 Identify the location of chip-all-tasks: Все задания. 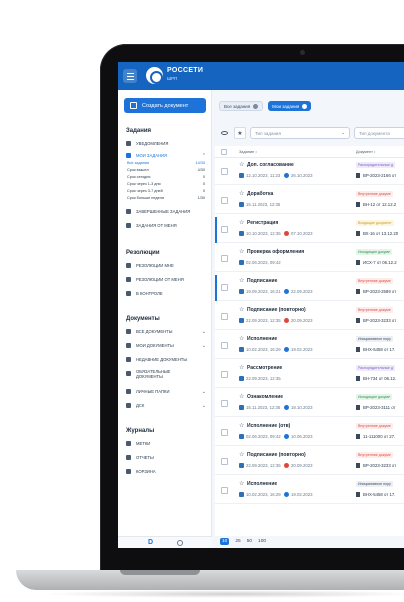
(241, 106).